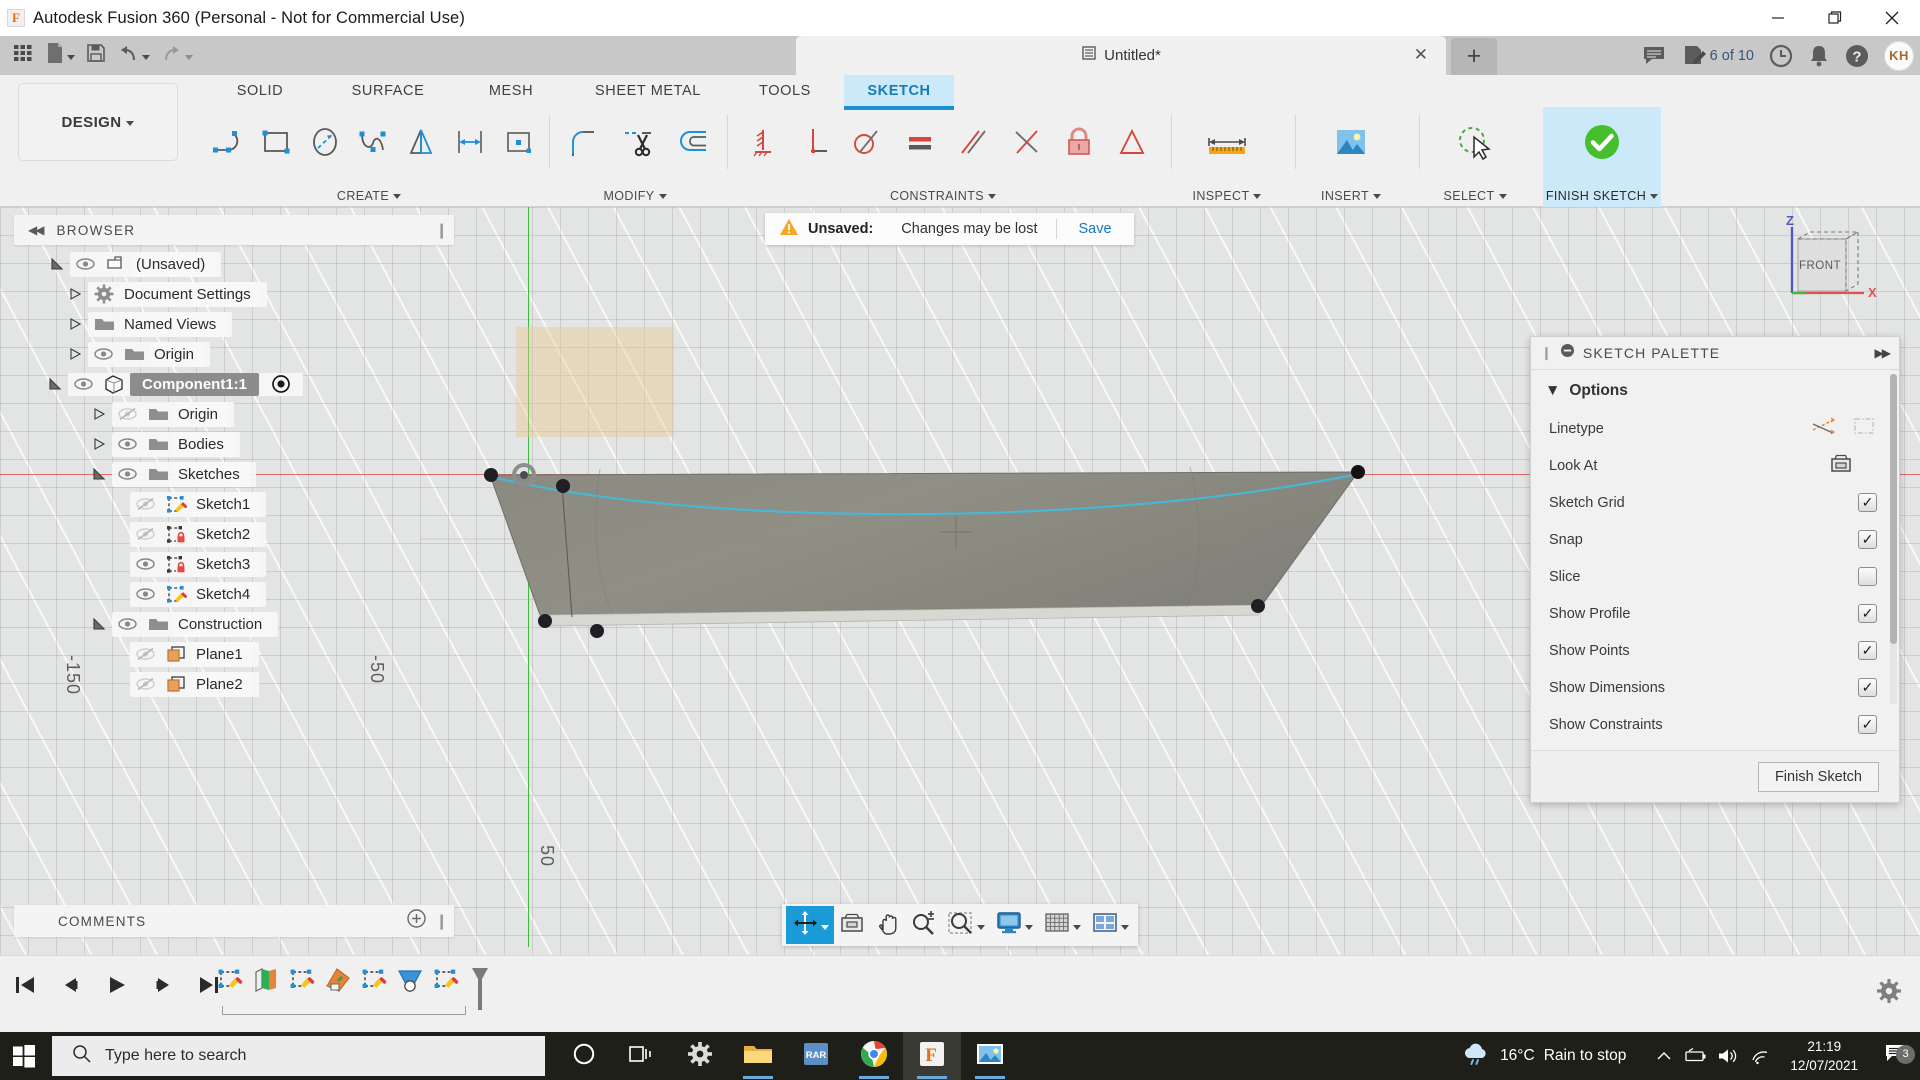 The width and height of the screenshot is (1920, 1080). Describe the element at coordinates (1655, 56) in the screenshot. I see `comments-icon` at that location.